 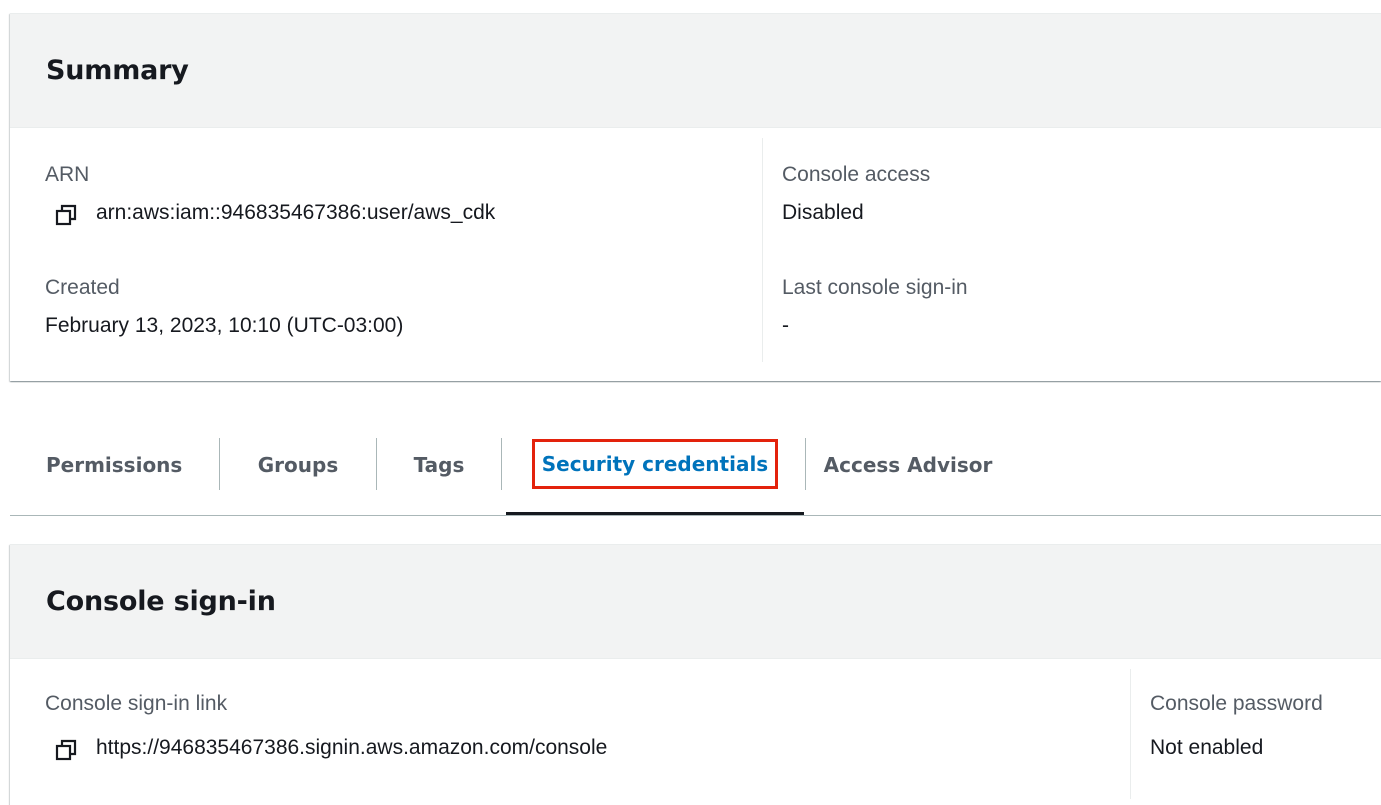 I want to click on tab-highlight-box: Security credentials, so click(x=655, y=463).